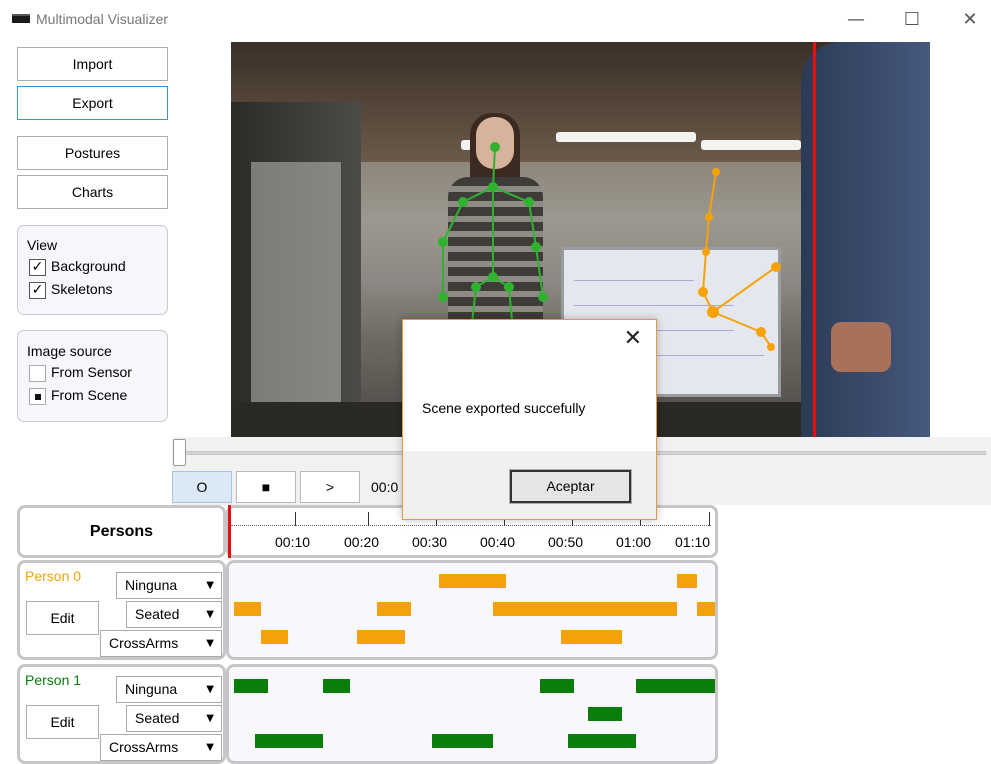 This screenshot has width=991, height=764. What do you see at coordinates (37, 396) in the screenshot?
I see `from-scene-radio` at bounding box center [37, 396].